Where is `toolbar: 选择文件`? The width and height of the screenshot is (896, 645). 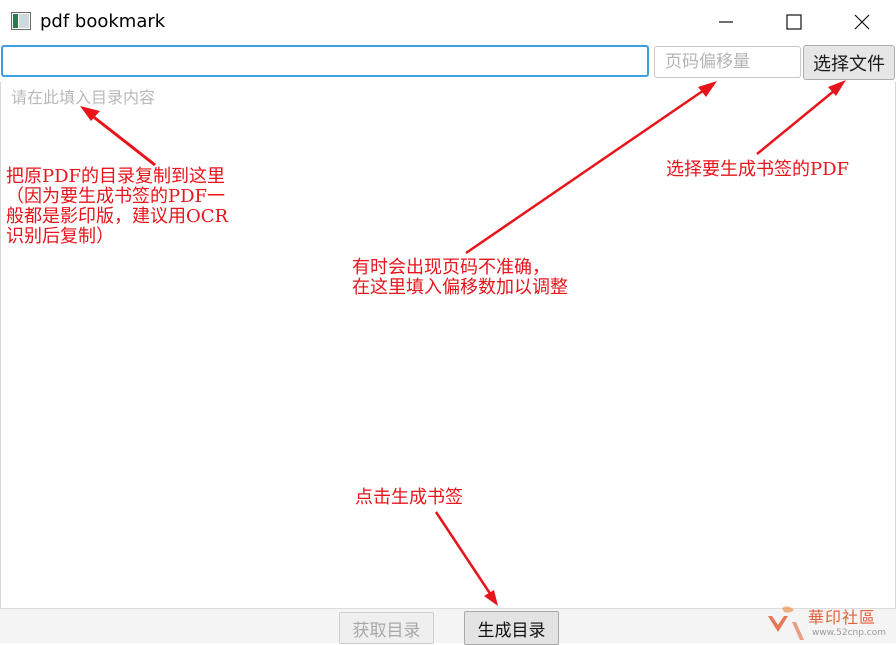
toolbar: 选择文件 is located at coordinates (448, 63).